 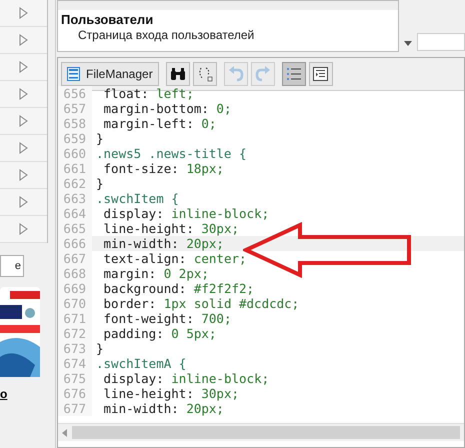 I want to click on indent-icon, so click(x=320, y=74).